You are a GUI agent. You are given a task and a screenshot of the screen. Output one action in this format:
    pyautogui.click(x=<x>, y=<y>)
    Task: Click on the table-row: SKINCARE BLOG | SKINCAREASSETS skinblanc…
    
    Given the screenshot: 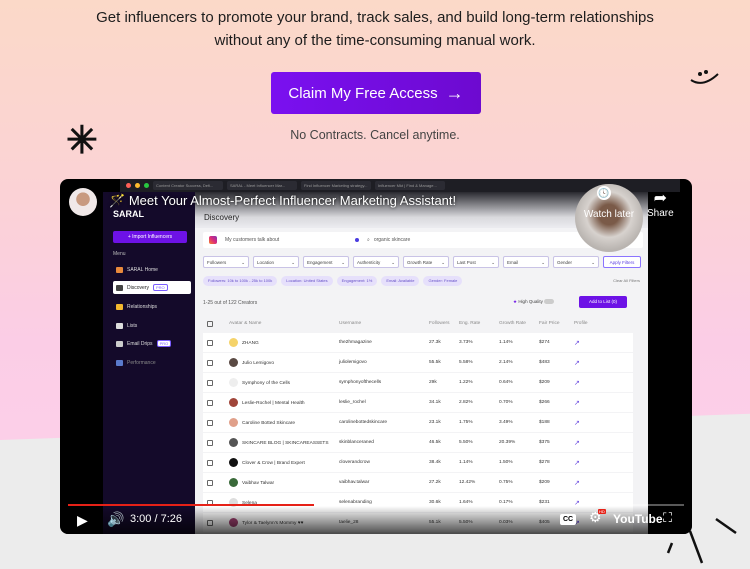 What is the action you would take?
    pyautogui.click(x=418, y=442)
    